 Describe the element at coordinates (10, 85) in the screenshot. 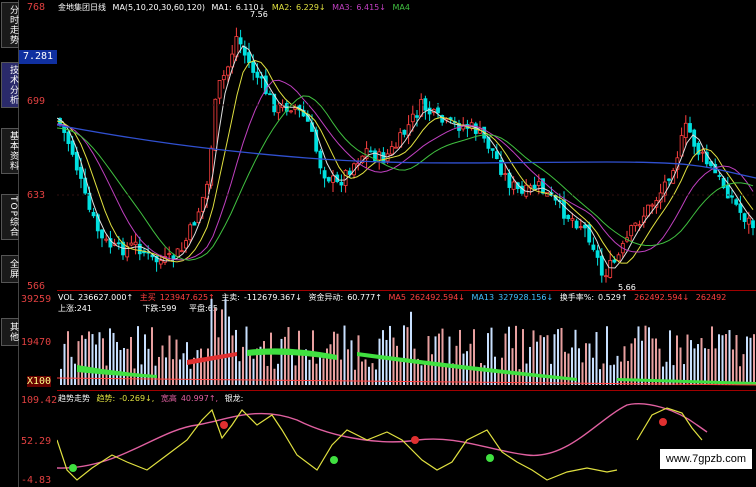

I see `tab-technical: 技术分析` at that location.